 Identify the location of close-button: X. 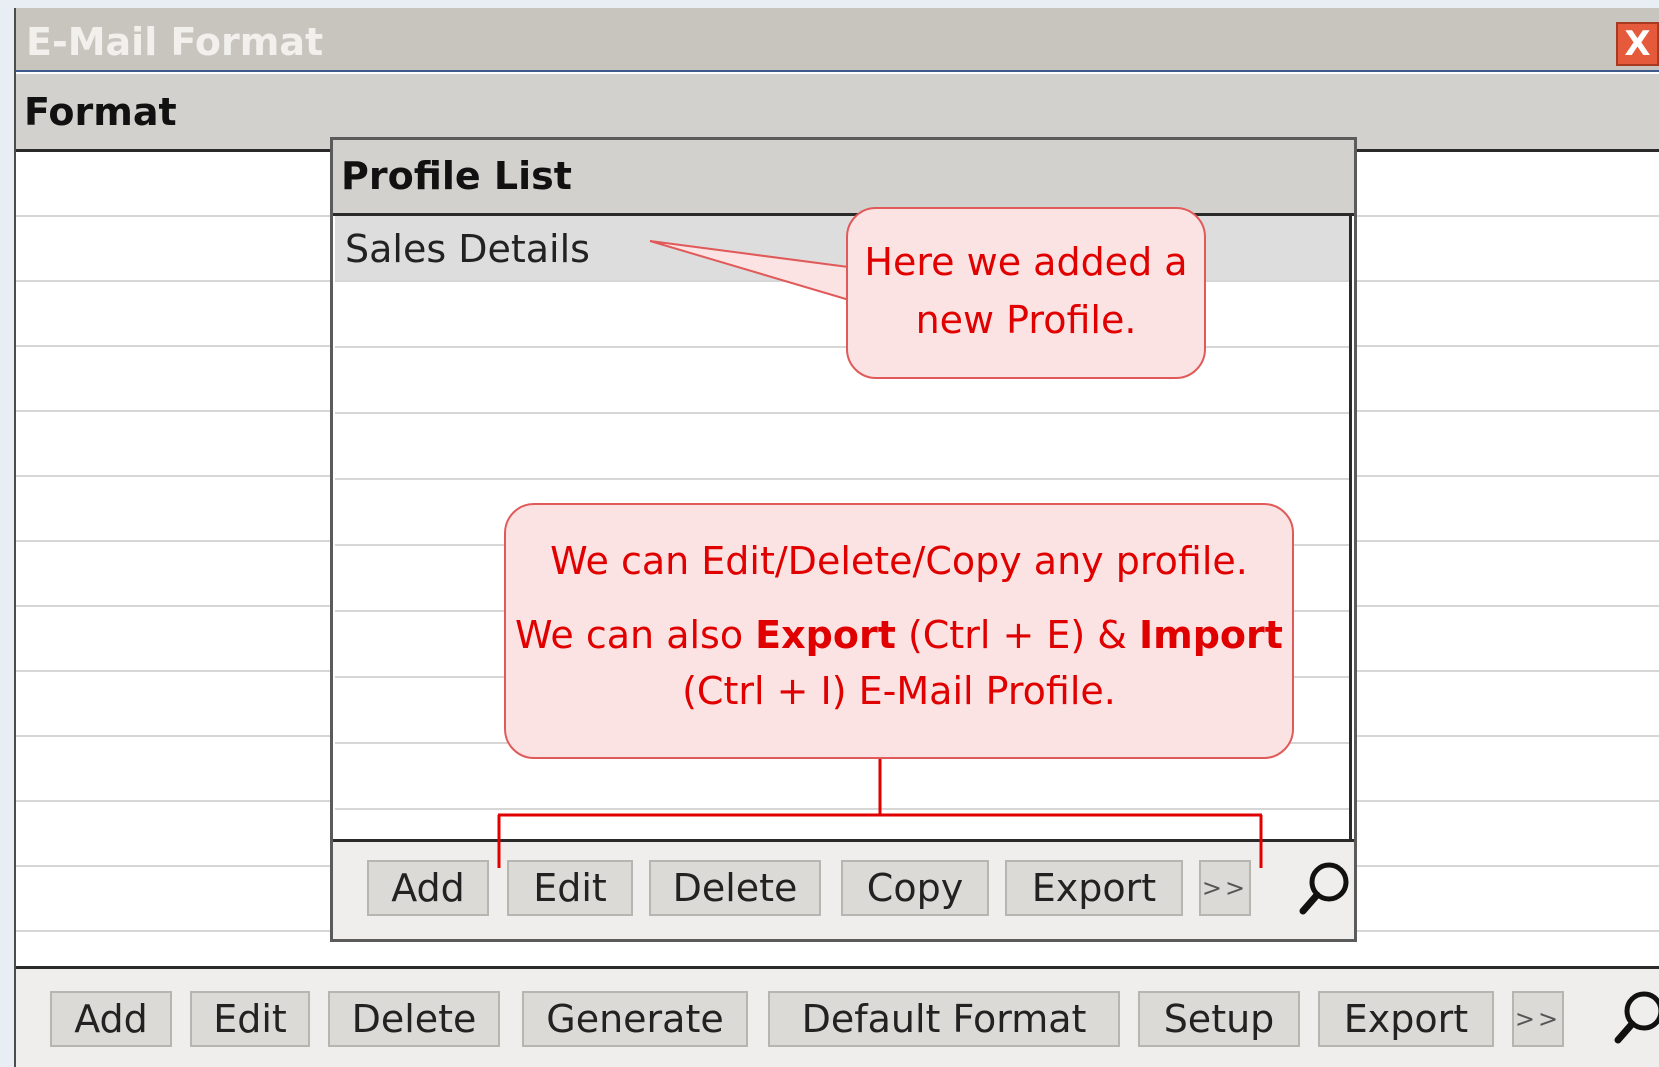
(1637, 44).